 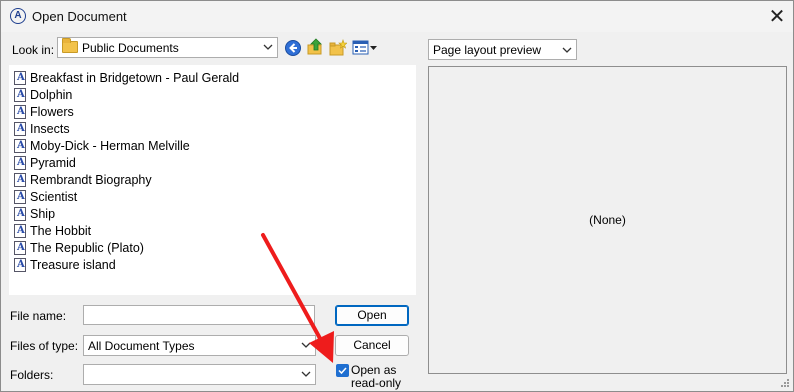 What do you see at coordinates (376, 383) in the screenshot?
I see `read-only-label-line2: read-only` at bounding box center [376, 383].